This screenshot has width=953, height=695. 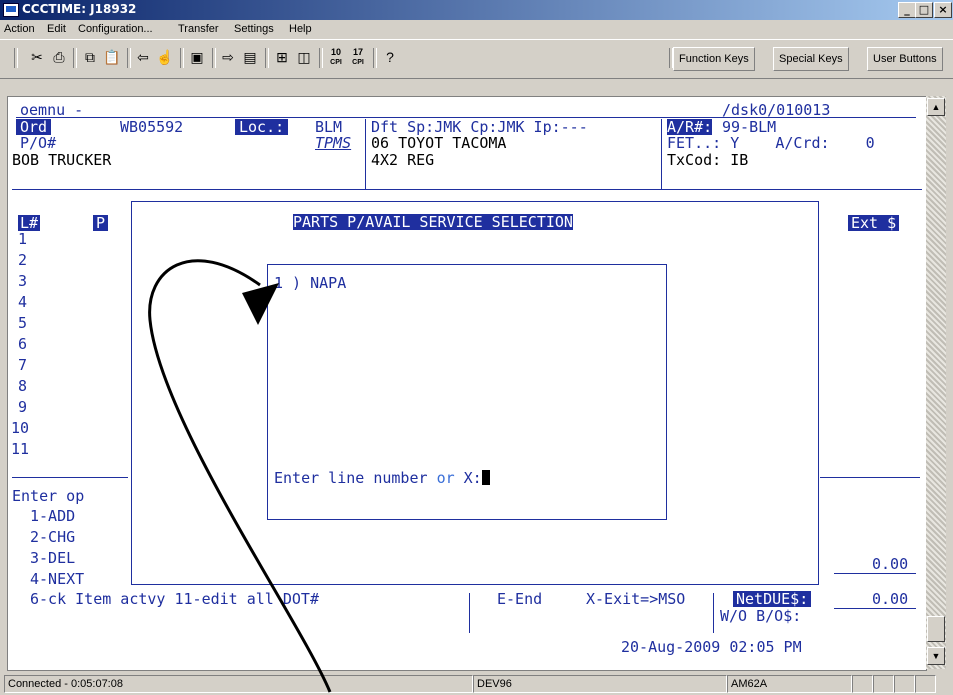 I want to click on scissors-icon: ✂, so click(x=37, y=57).